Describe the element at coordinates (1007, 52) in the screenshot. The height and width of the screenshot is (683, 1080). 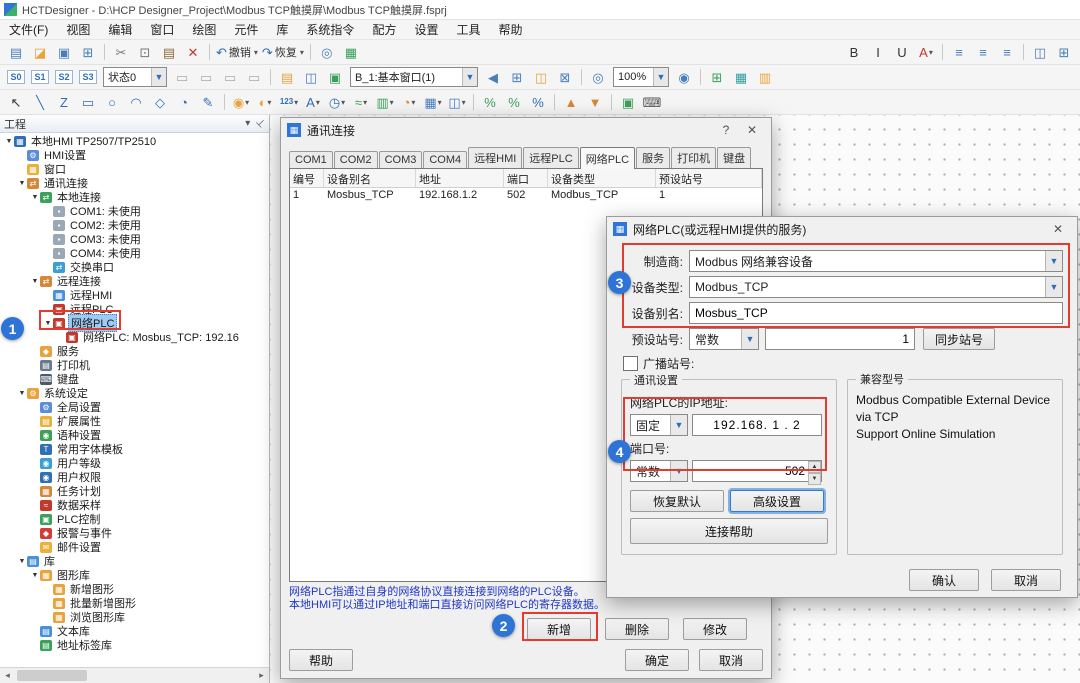
I see `align-right-icon: ≡` at that location.